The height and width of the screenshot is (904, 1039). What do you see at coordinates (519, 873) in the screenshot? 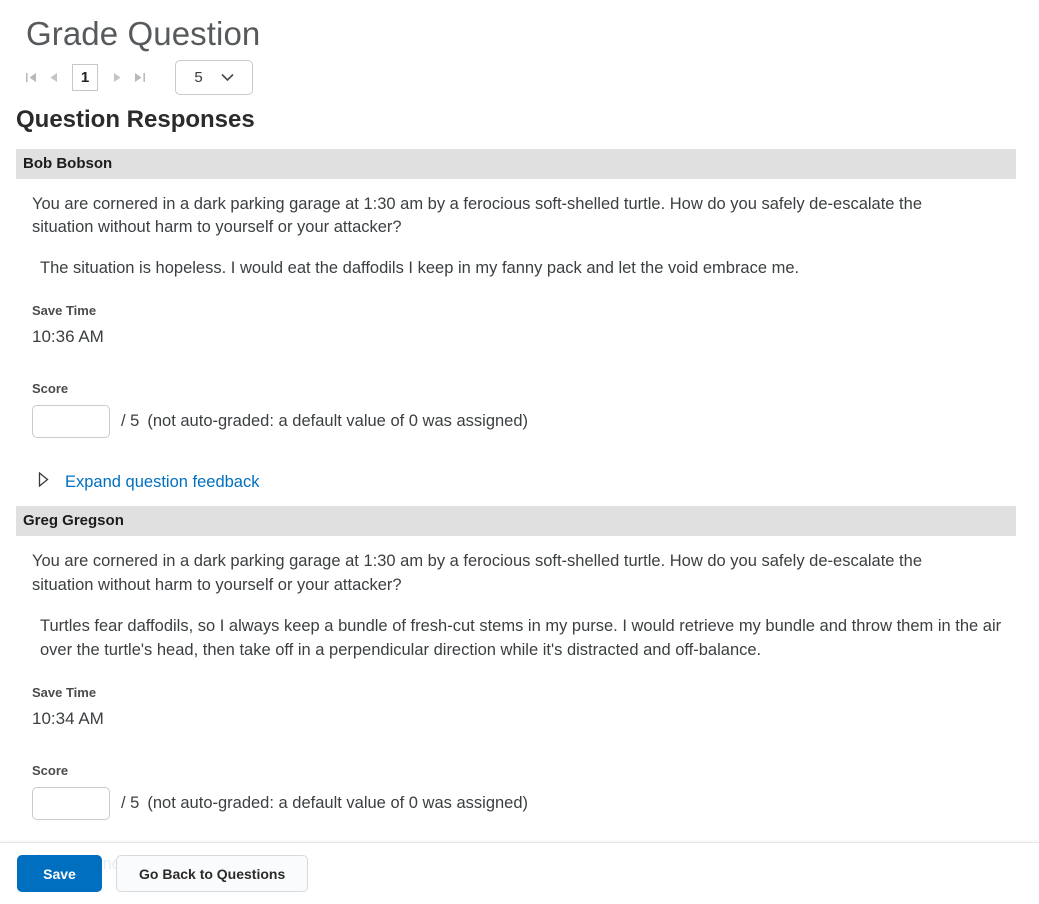
I see `footer-action-bar: Save Go Back to Questions` at bounding box center [519, 873].